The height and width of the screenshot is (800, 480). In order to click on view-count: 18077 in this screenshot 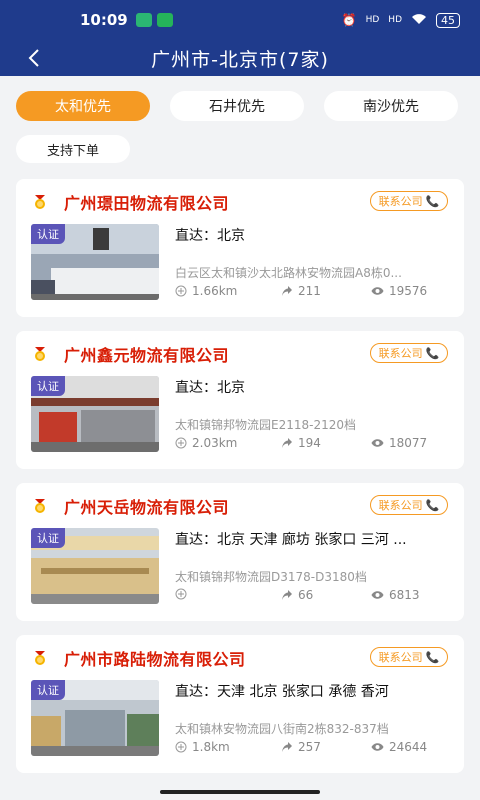, I will do `click(408, 443)`.